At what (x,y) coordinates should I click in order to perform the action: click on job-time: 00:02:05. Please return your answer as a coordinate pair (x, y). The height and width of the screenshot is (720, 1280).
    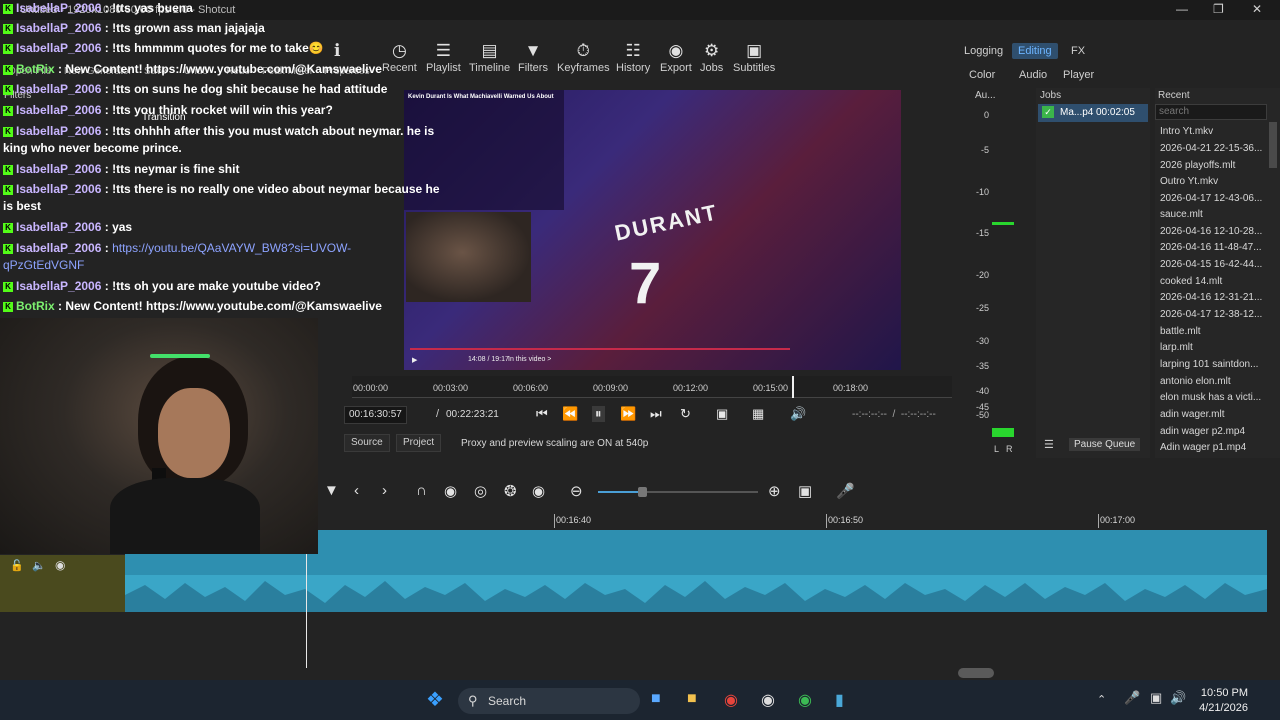
    Looking at the image, I should click on (1115, 112).